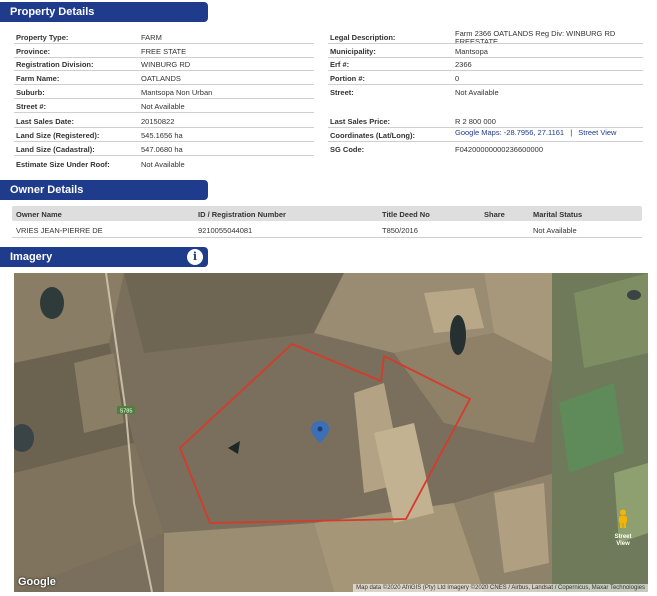  What do you see at coordinates (555, 230) in the screenshot?
I see `marital-status-cell: Not Available` at bounding box center [555, 230].